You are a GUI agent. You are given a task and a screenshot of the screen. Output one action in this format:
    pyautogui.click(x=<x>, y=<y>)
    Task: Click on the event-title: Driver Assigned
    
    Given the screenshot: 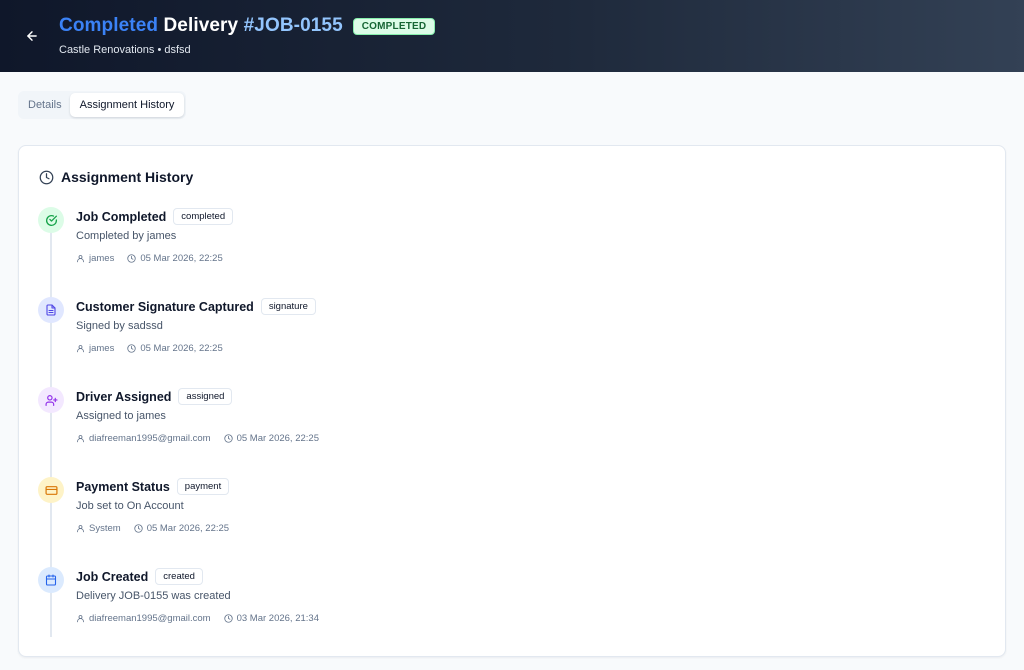 What is the action you would take?
    pyautogui.click(x=124, y=396)
    